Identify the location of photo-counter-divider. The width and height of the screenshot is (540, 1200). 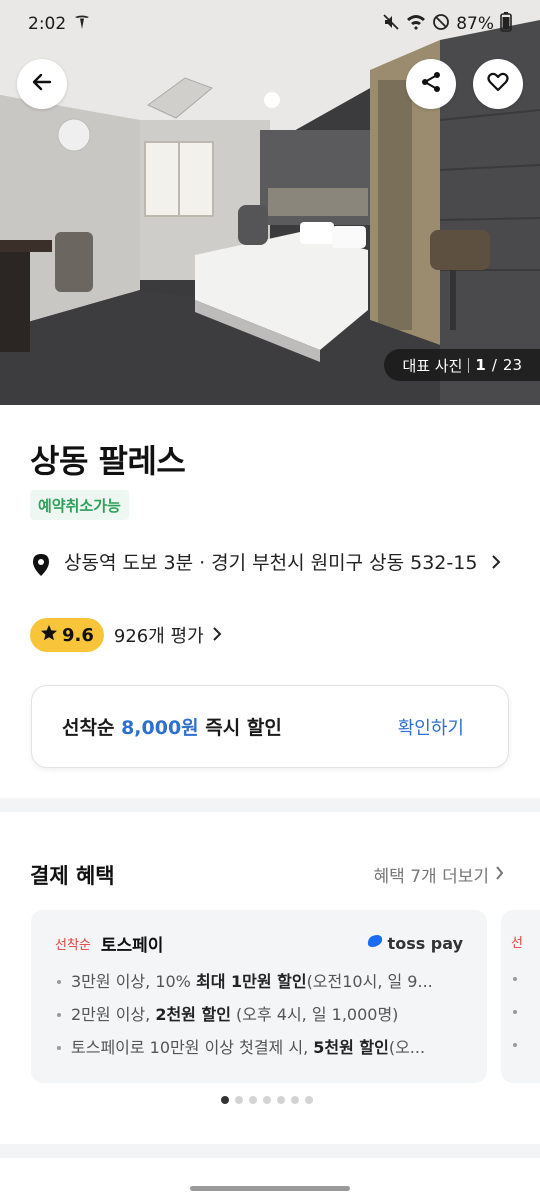
(469, 365).